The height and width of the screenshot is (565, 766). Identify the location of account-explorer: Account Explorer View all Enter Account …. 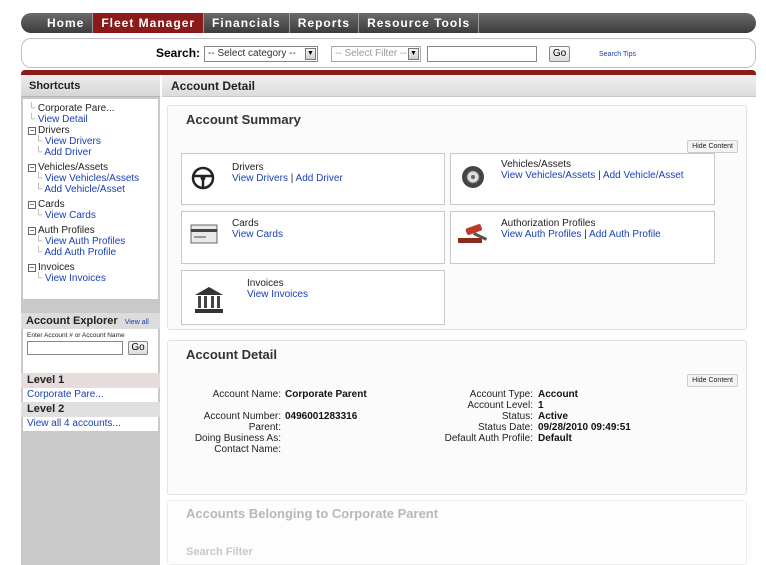
(90, 372).